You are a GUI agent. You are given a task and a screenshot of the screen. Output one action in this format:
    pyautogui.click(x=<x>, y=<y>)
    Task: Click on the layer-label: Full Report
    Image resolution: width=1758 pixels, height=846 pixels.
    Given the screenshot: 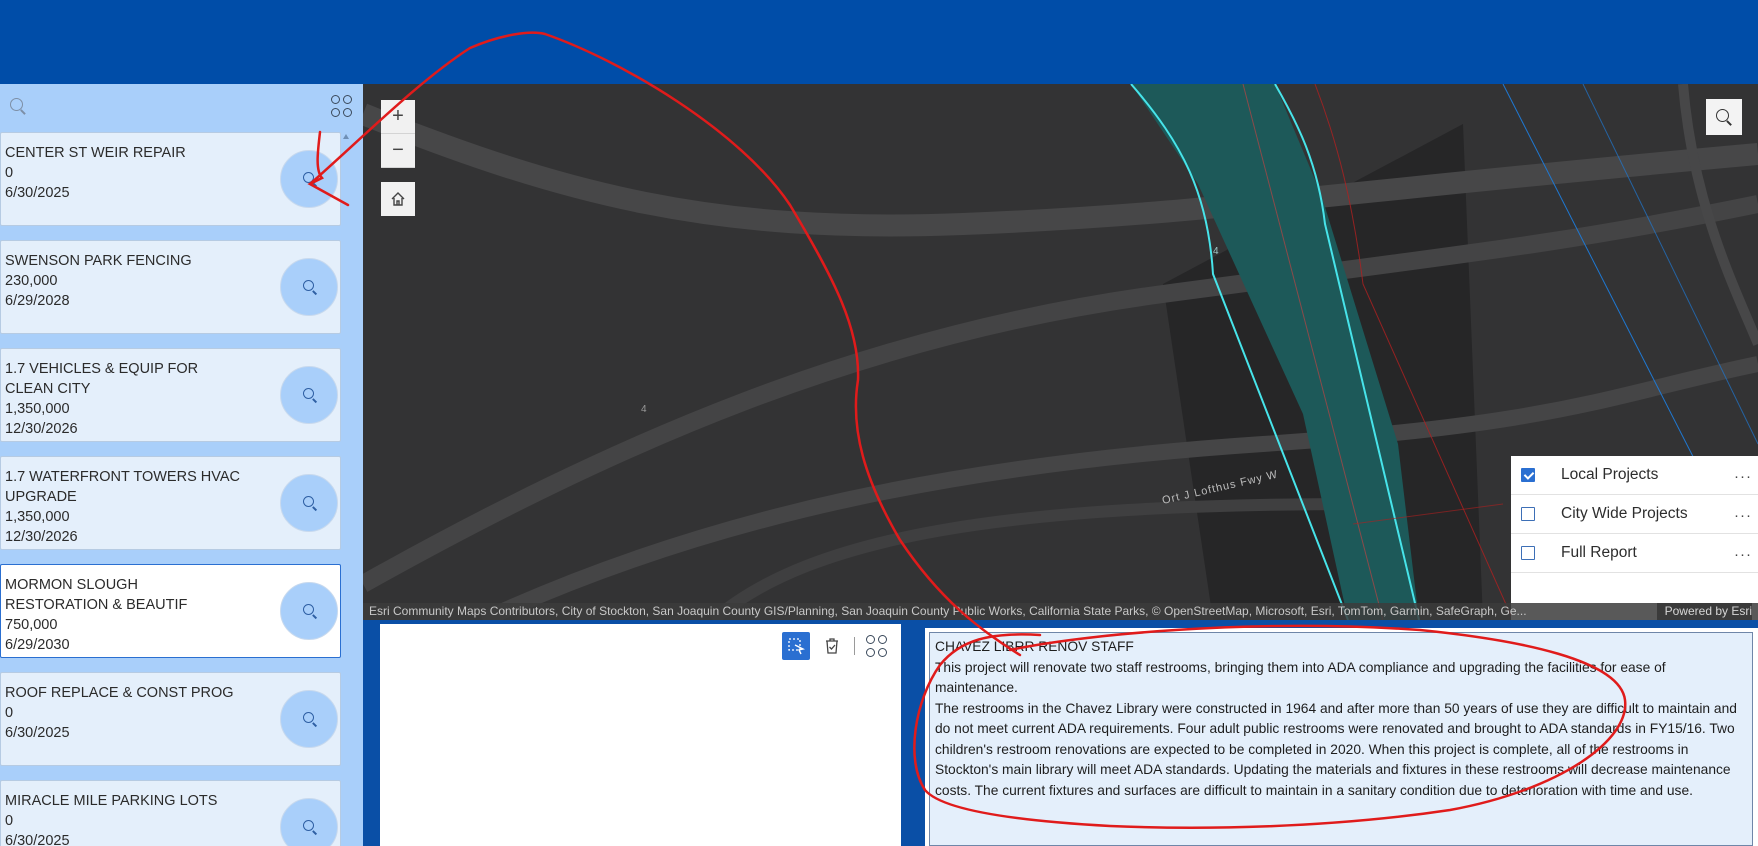 What is the action you would take?
    pyautogui.click(x=1599, y=552)
    